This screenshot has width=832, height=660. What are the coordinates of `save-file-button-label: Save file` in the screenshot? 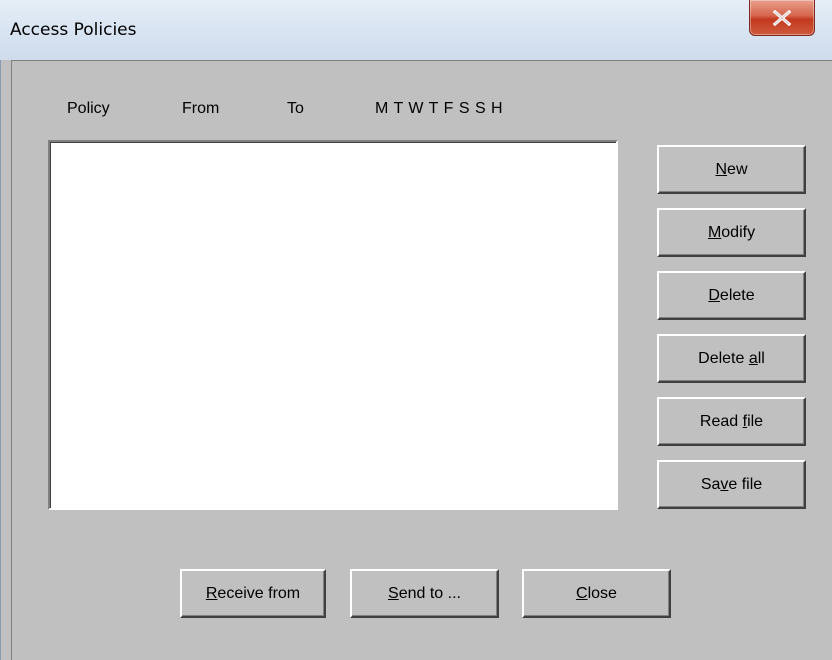 It's located at (731, 484).